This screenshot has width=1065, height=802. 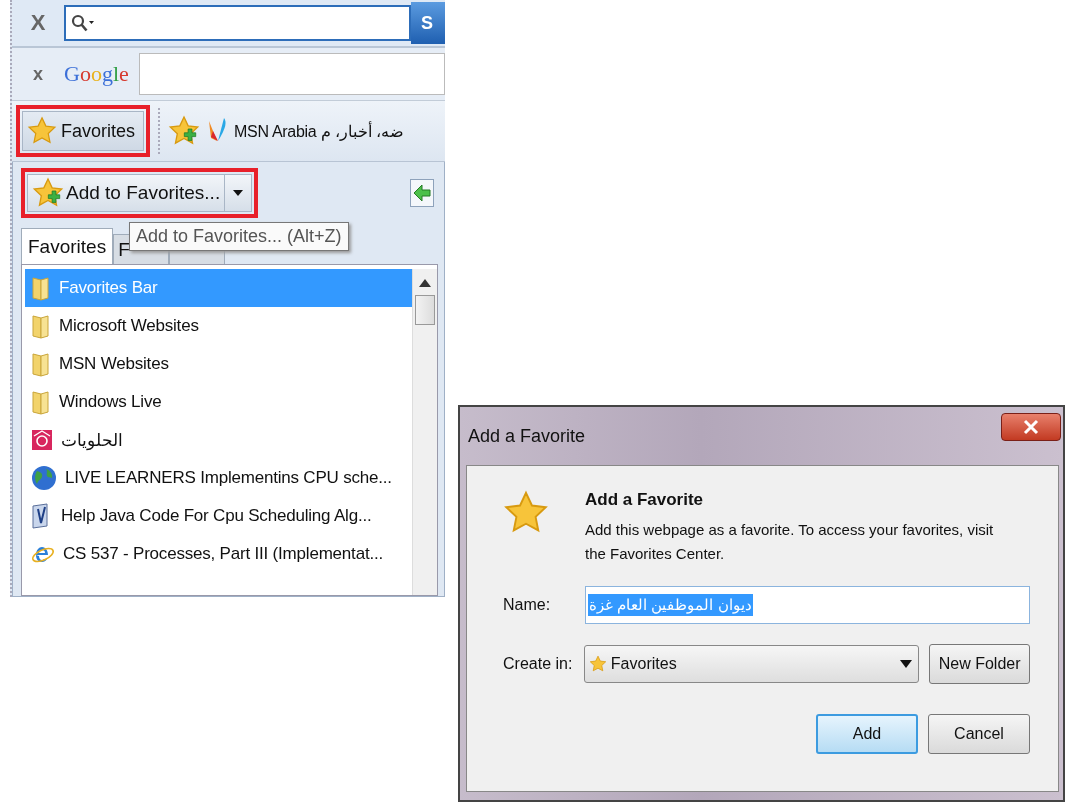 What do you see at coordinates (129, 326) in the screenshot?
I see `item-label: Microsoft Websites` at bounding box center [129, 326].